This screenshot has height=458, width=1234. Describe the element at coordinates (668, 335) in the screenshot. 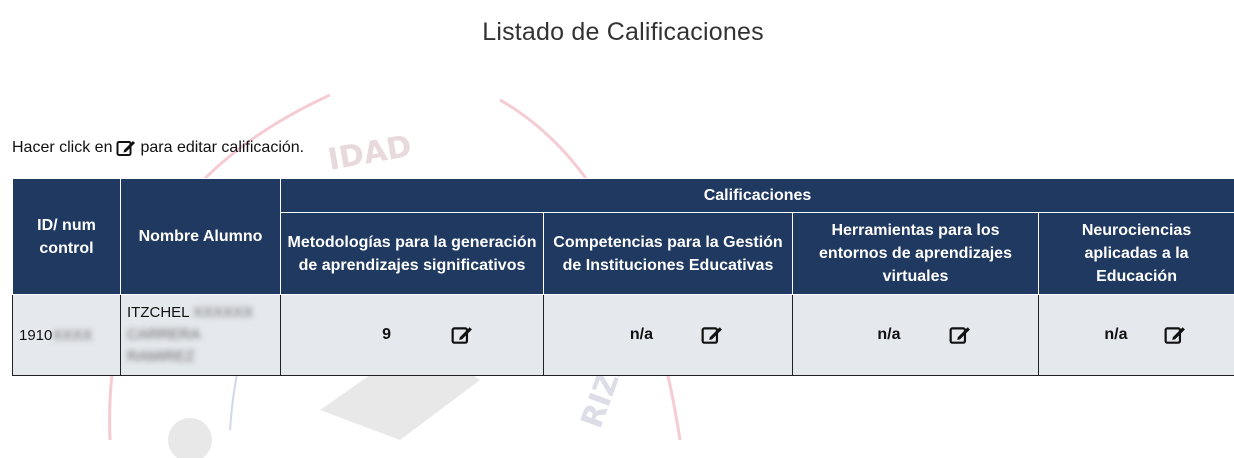

I see `grade-cell-2: n/a` at that location.